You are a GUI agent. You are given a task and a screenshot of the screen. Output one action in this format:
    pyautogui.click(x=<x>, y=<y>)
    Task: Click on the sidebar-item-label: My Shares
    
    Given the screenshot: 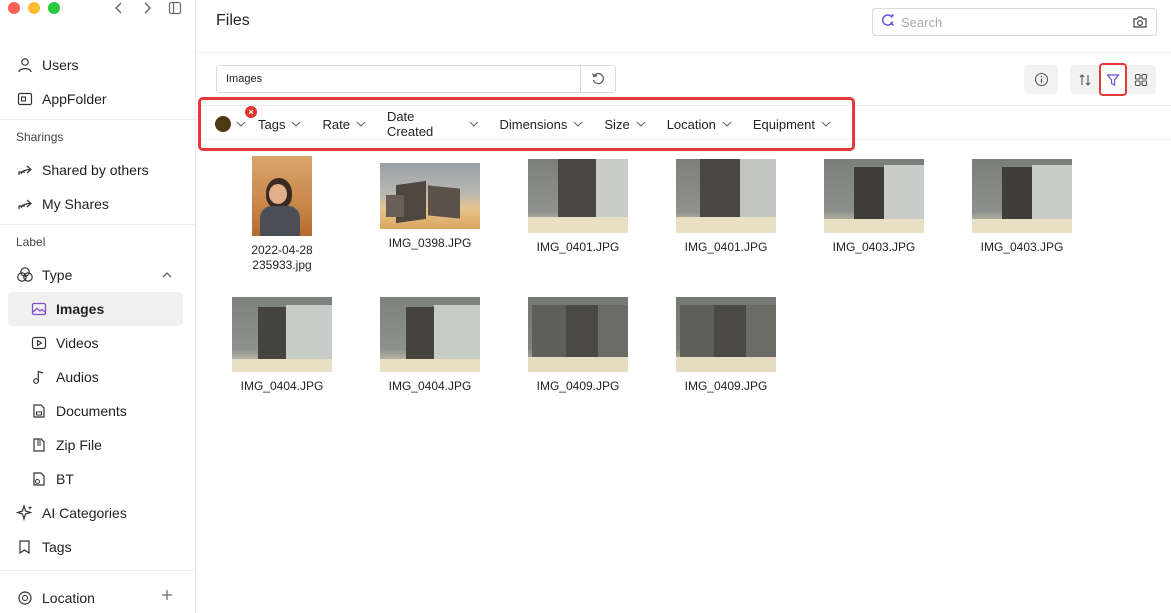 What is the action you would take?
    pyautogui.click(x=75, y=204)
    